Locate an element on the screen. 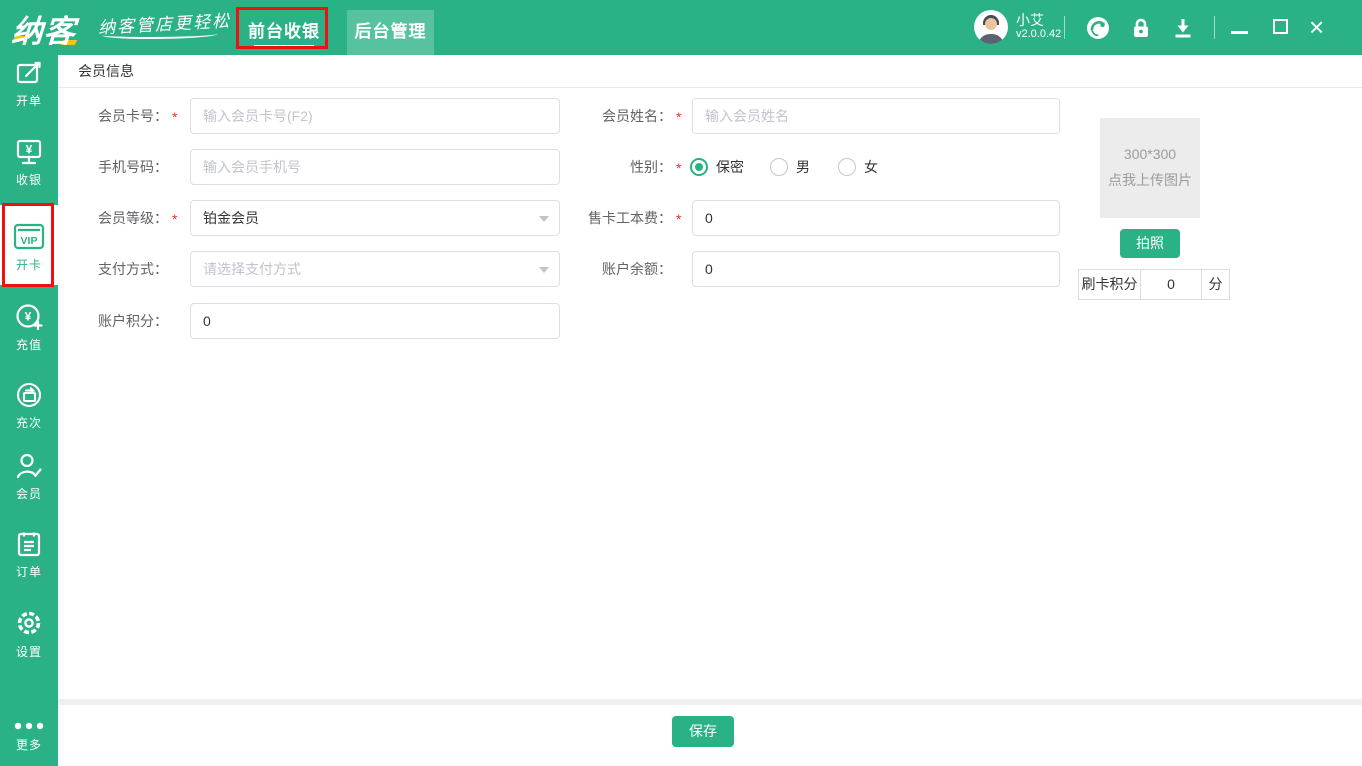 This screenshot has width=1362, height=766. tab-front-cashier-label: 前台收银 is located at coordinates (284, 31).